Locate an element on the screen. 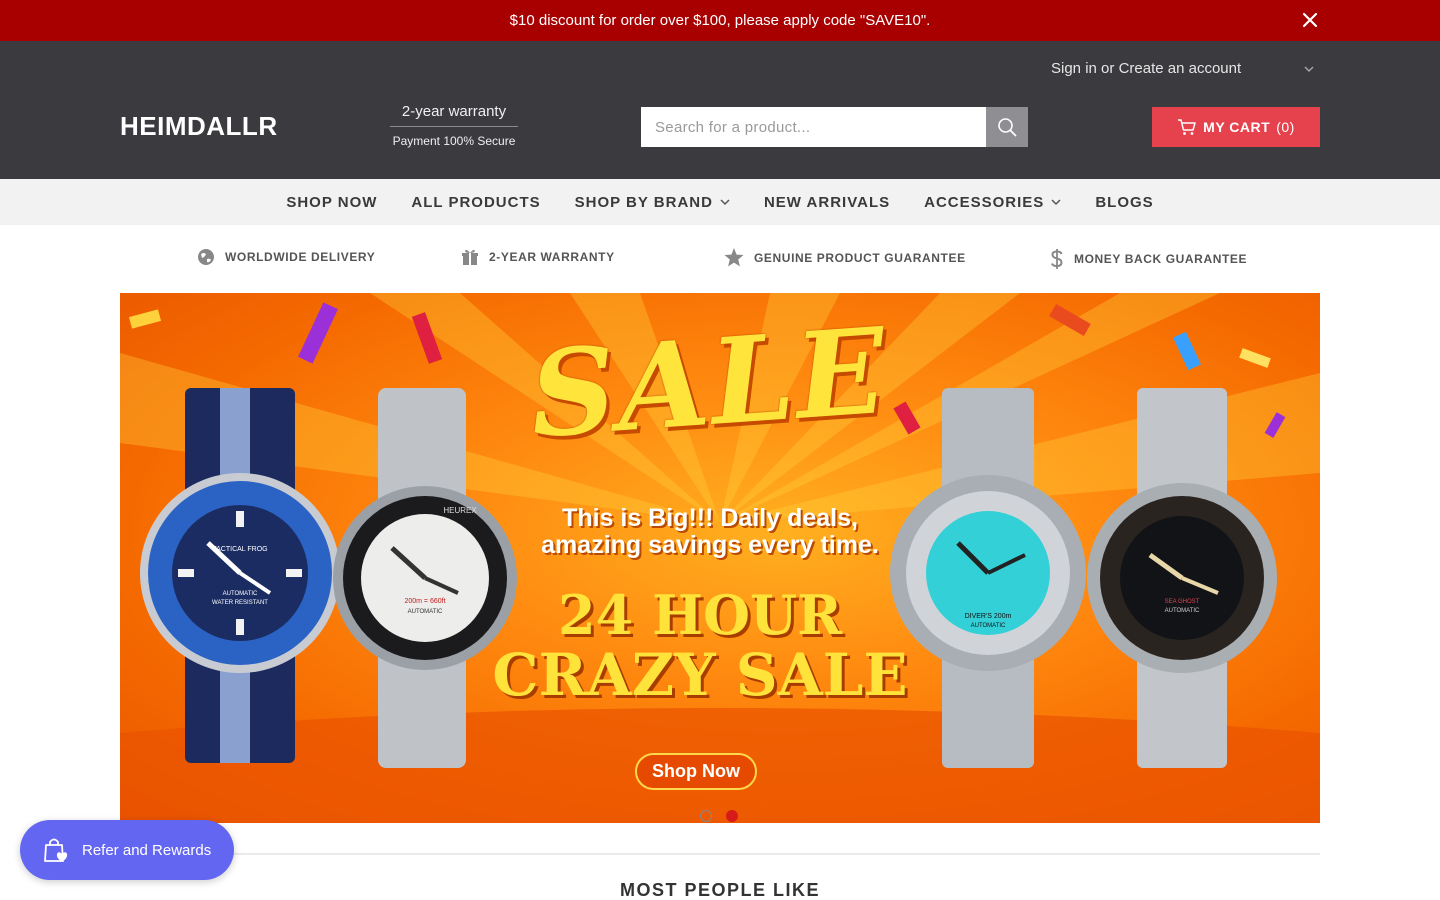  feature-genuine-product: GENUINE PRODUCT GUARANTEE is located at coordinates (845, 257).